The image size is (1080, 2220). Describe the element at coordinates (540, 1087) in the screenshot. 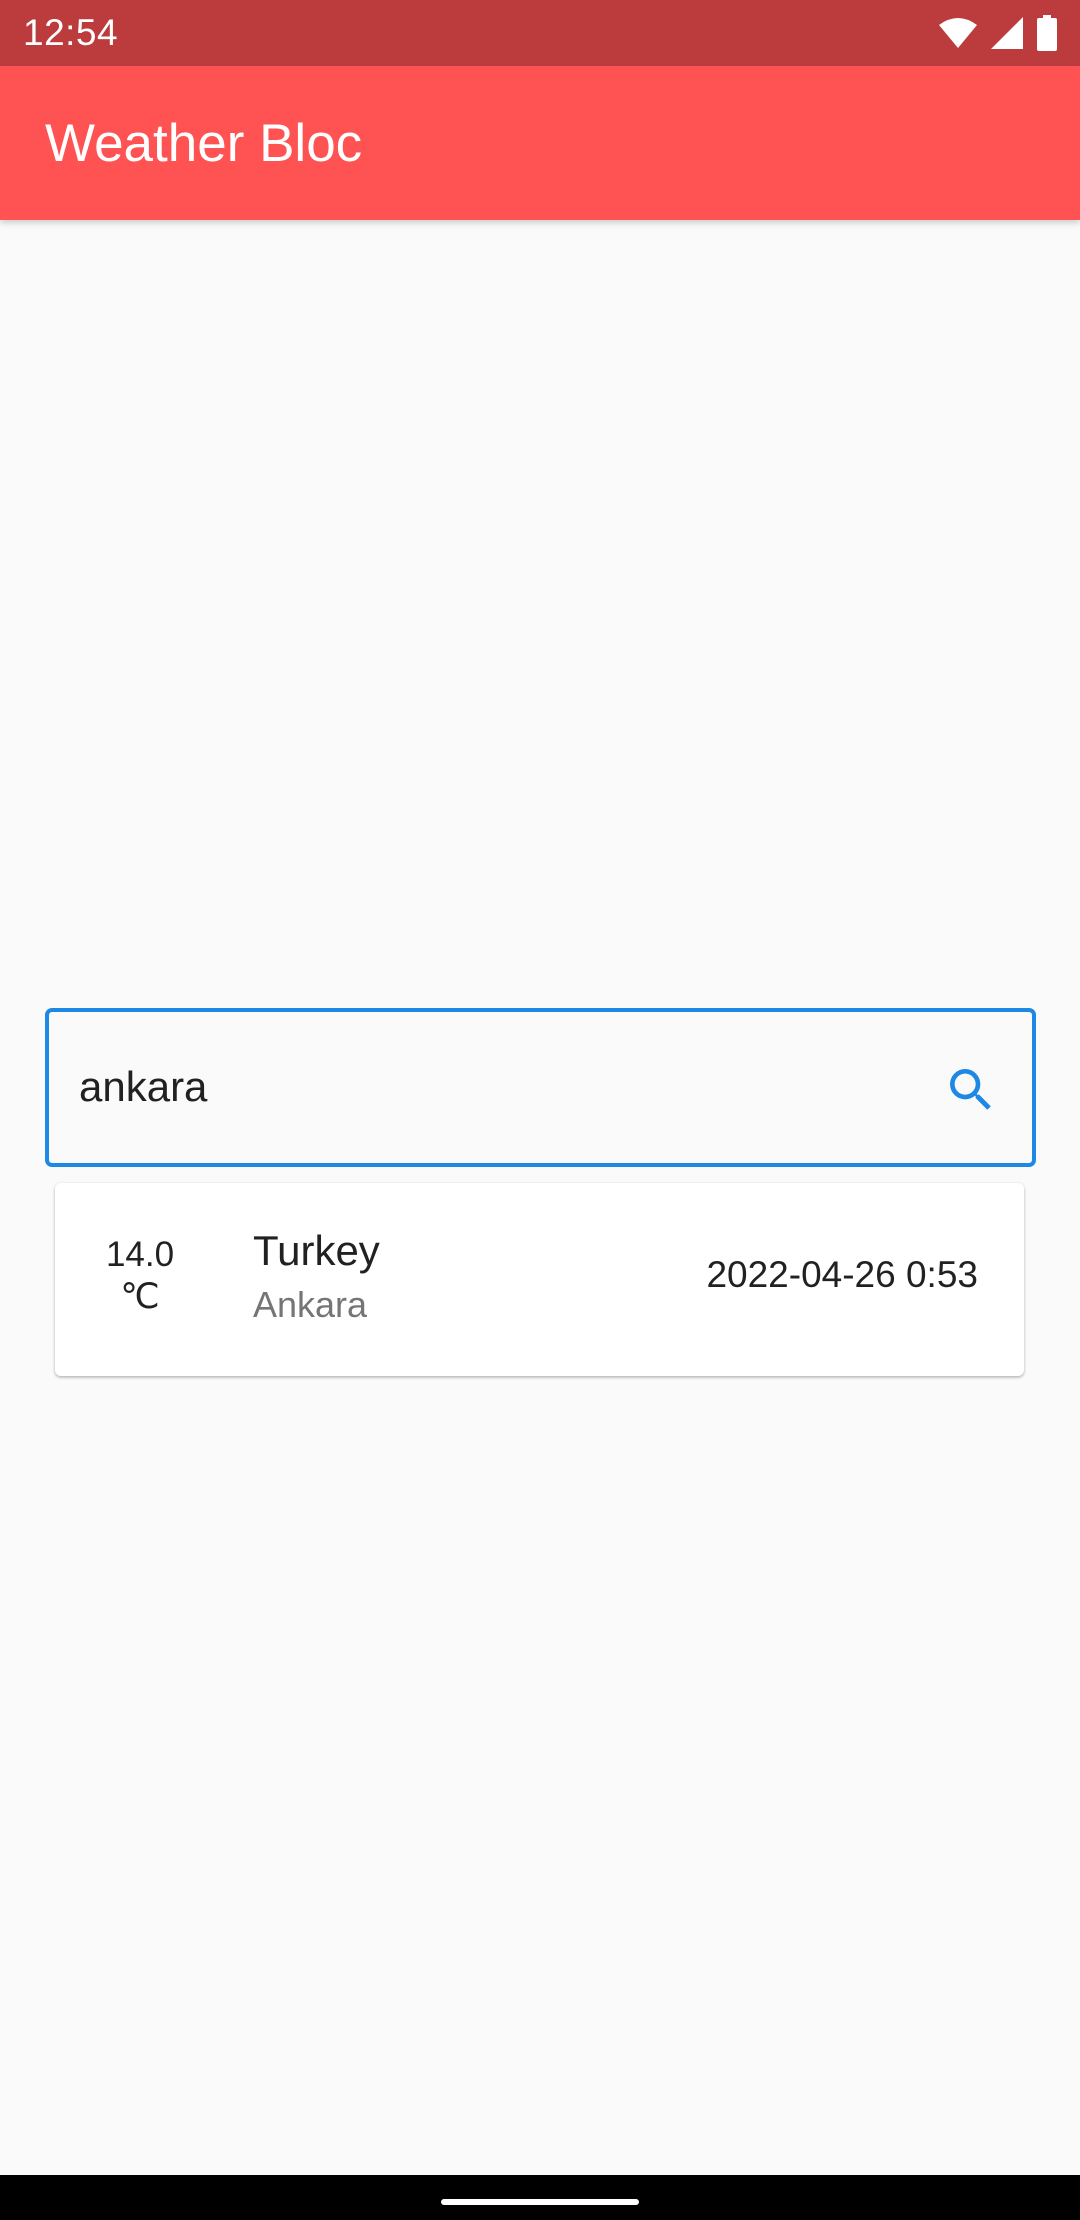

I see `search-field: ankara` at that location.